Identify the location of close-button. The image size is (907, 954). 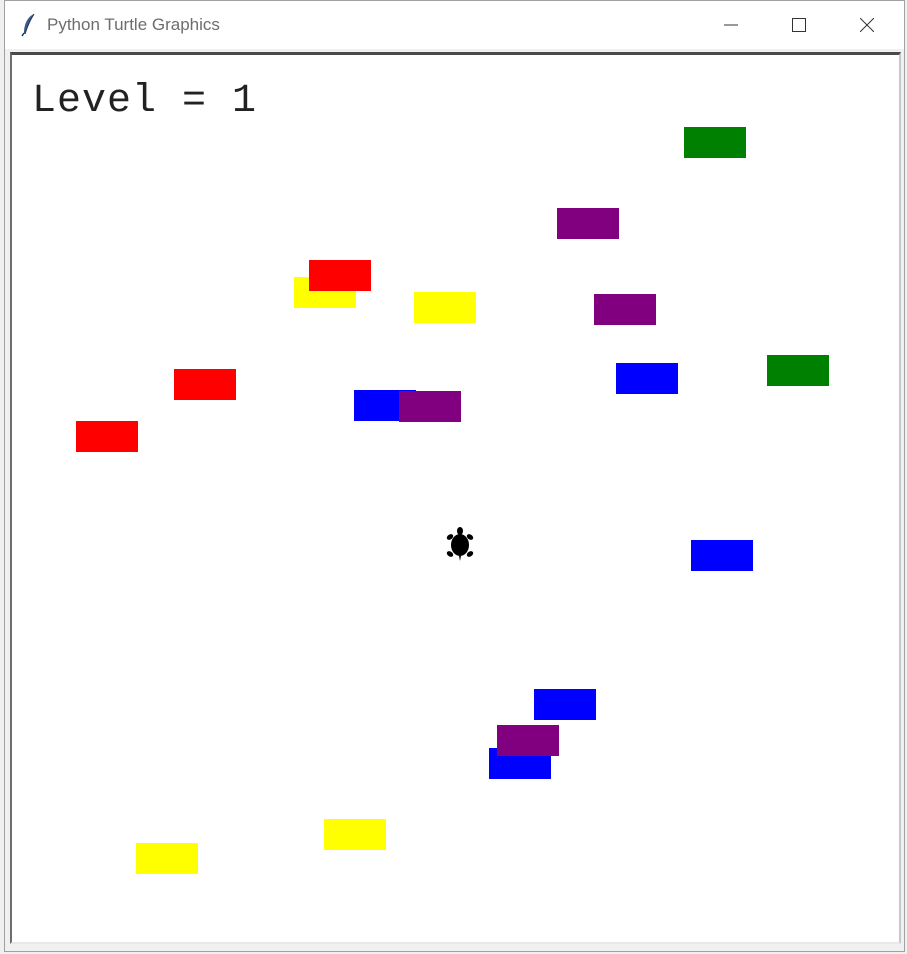
(867, 25).